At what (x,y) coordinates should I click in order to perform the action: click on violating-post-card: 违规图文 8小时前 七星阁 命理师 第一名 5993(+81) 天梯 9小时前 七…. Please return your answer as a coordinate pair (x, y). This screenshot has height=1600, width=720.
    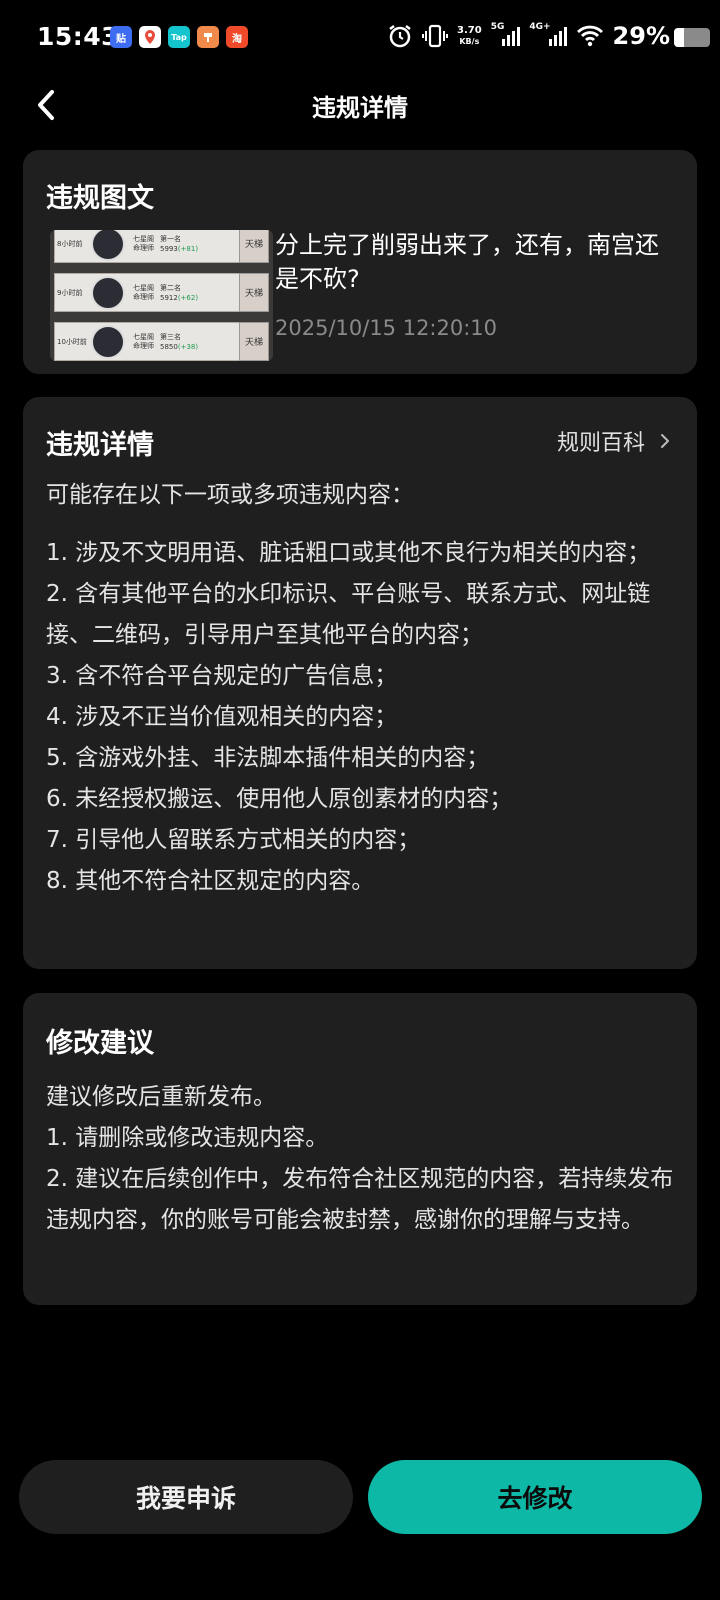
    Looking at the image, I should click on (360, 262).